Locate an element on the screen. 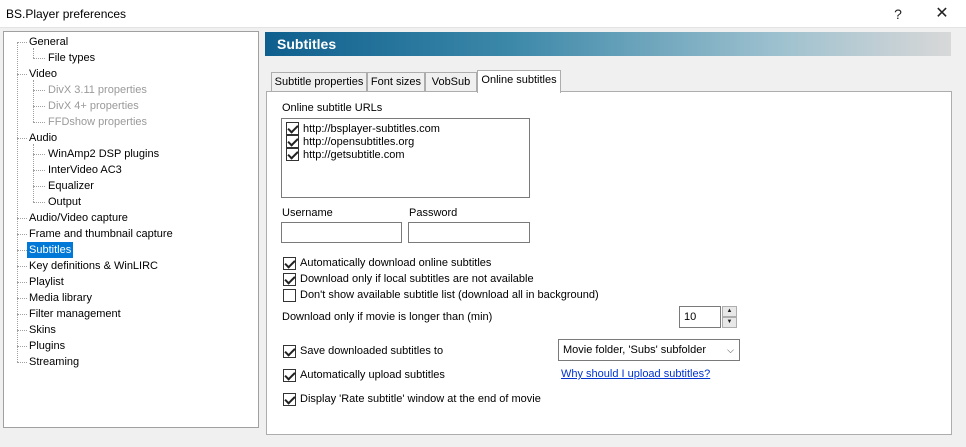 The image size is (966, 447). tab-font-sizes: Font sizes is located at coordinates (396, 82).